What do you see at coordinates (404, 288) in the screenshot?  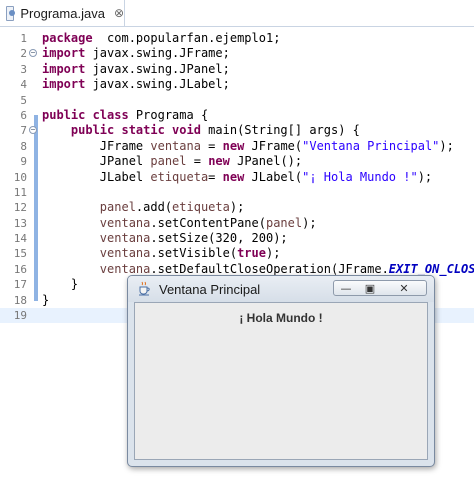 I see `close-button: ✕` at bounding box center [404, 288].